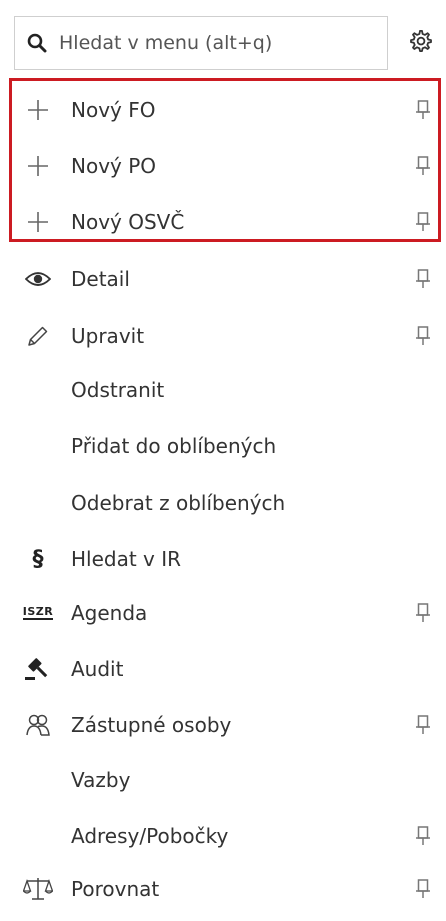  I want to click on gavel-icon, so click(38, 669).